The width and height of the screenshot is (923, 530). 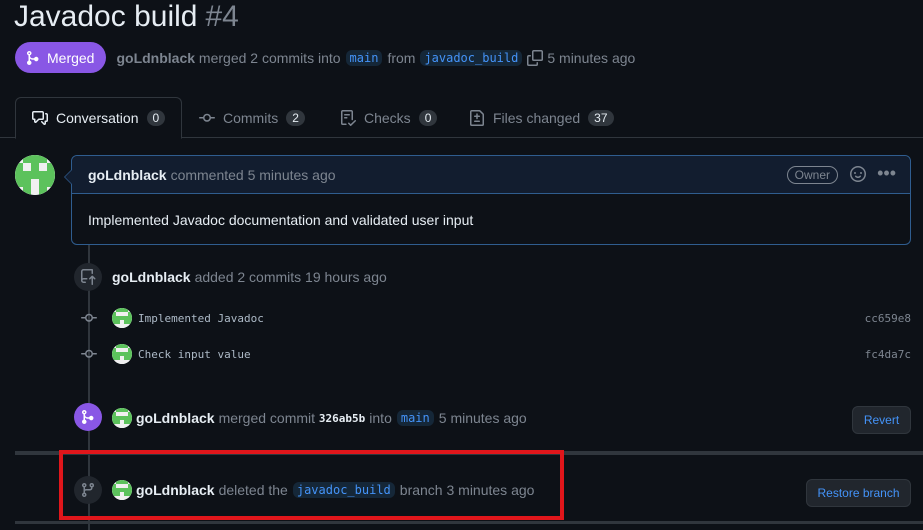 What do you see at coordinates (535, 57) in the screenshot?
I see `copy-icon` at bounding box center [535, 57].